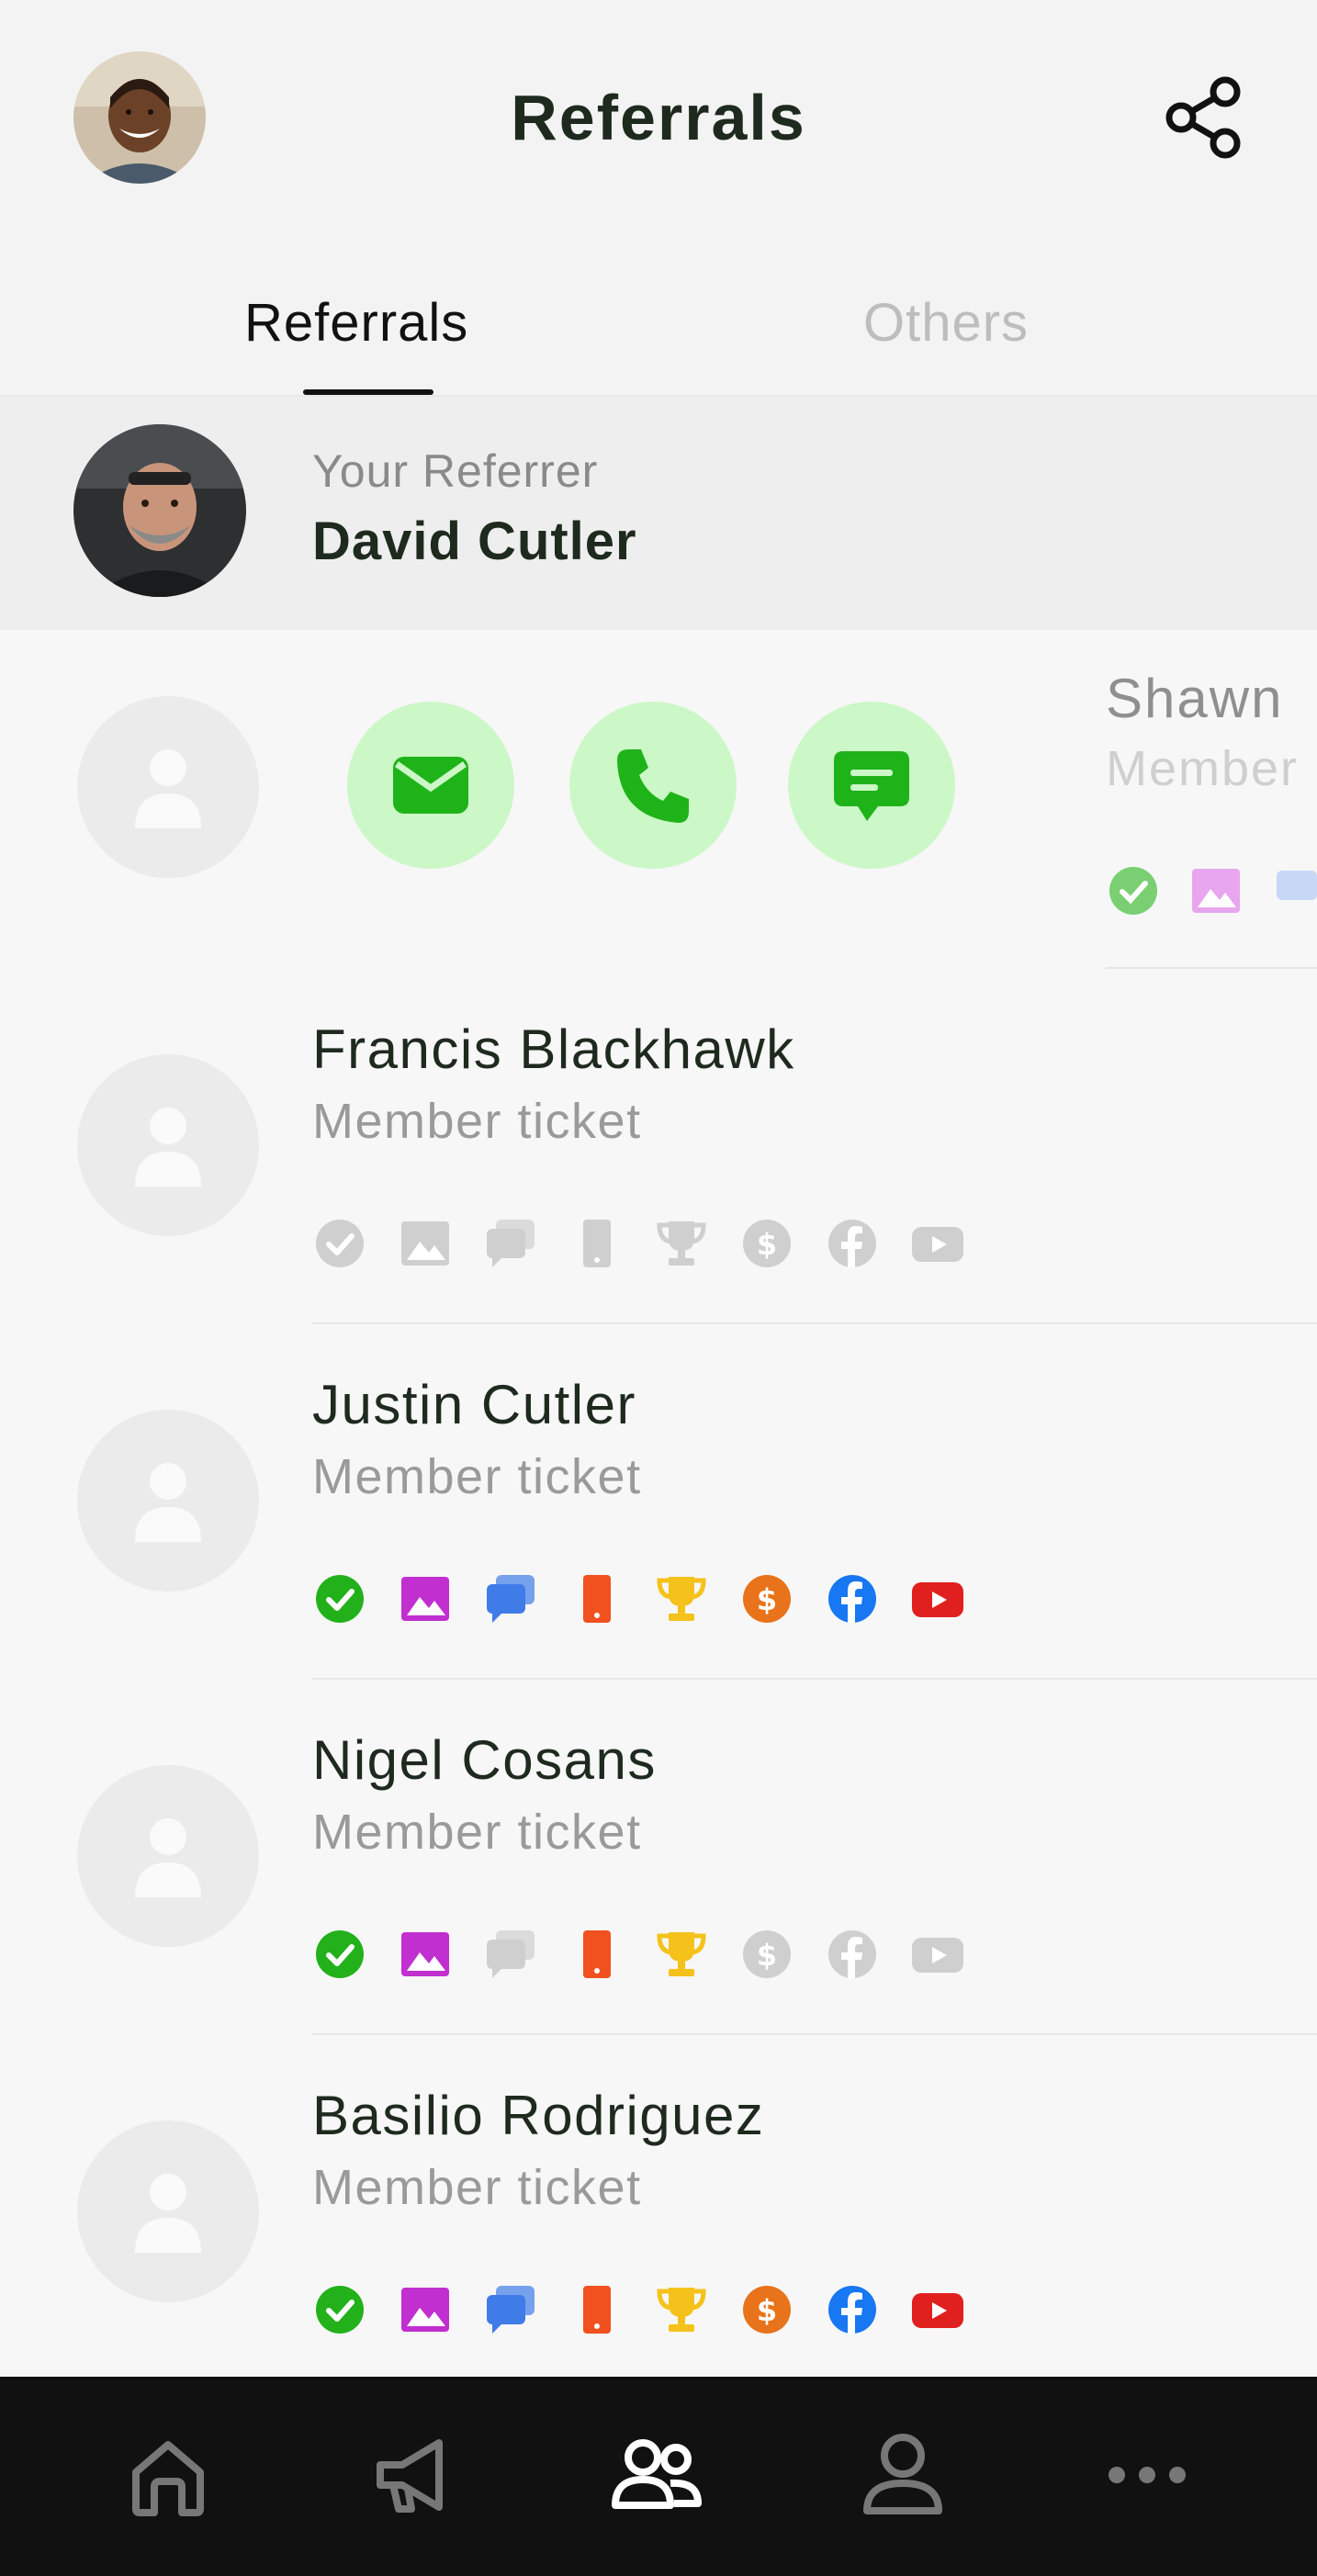  I want to click on referral-name: Nigel Cosans, so click(484, 1760).